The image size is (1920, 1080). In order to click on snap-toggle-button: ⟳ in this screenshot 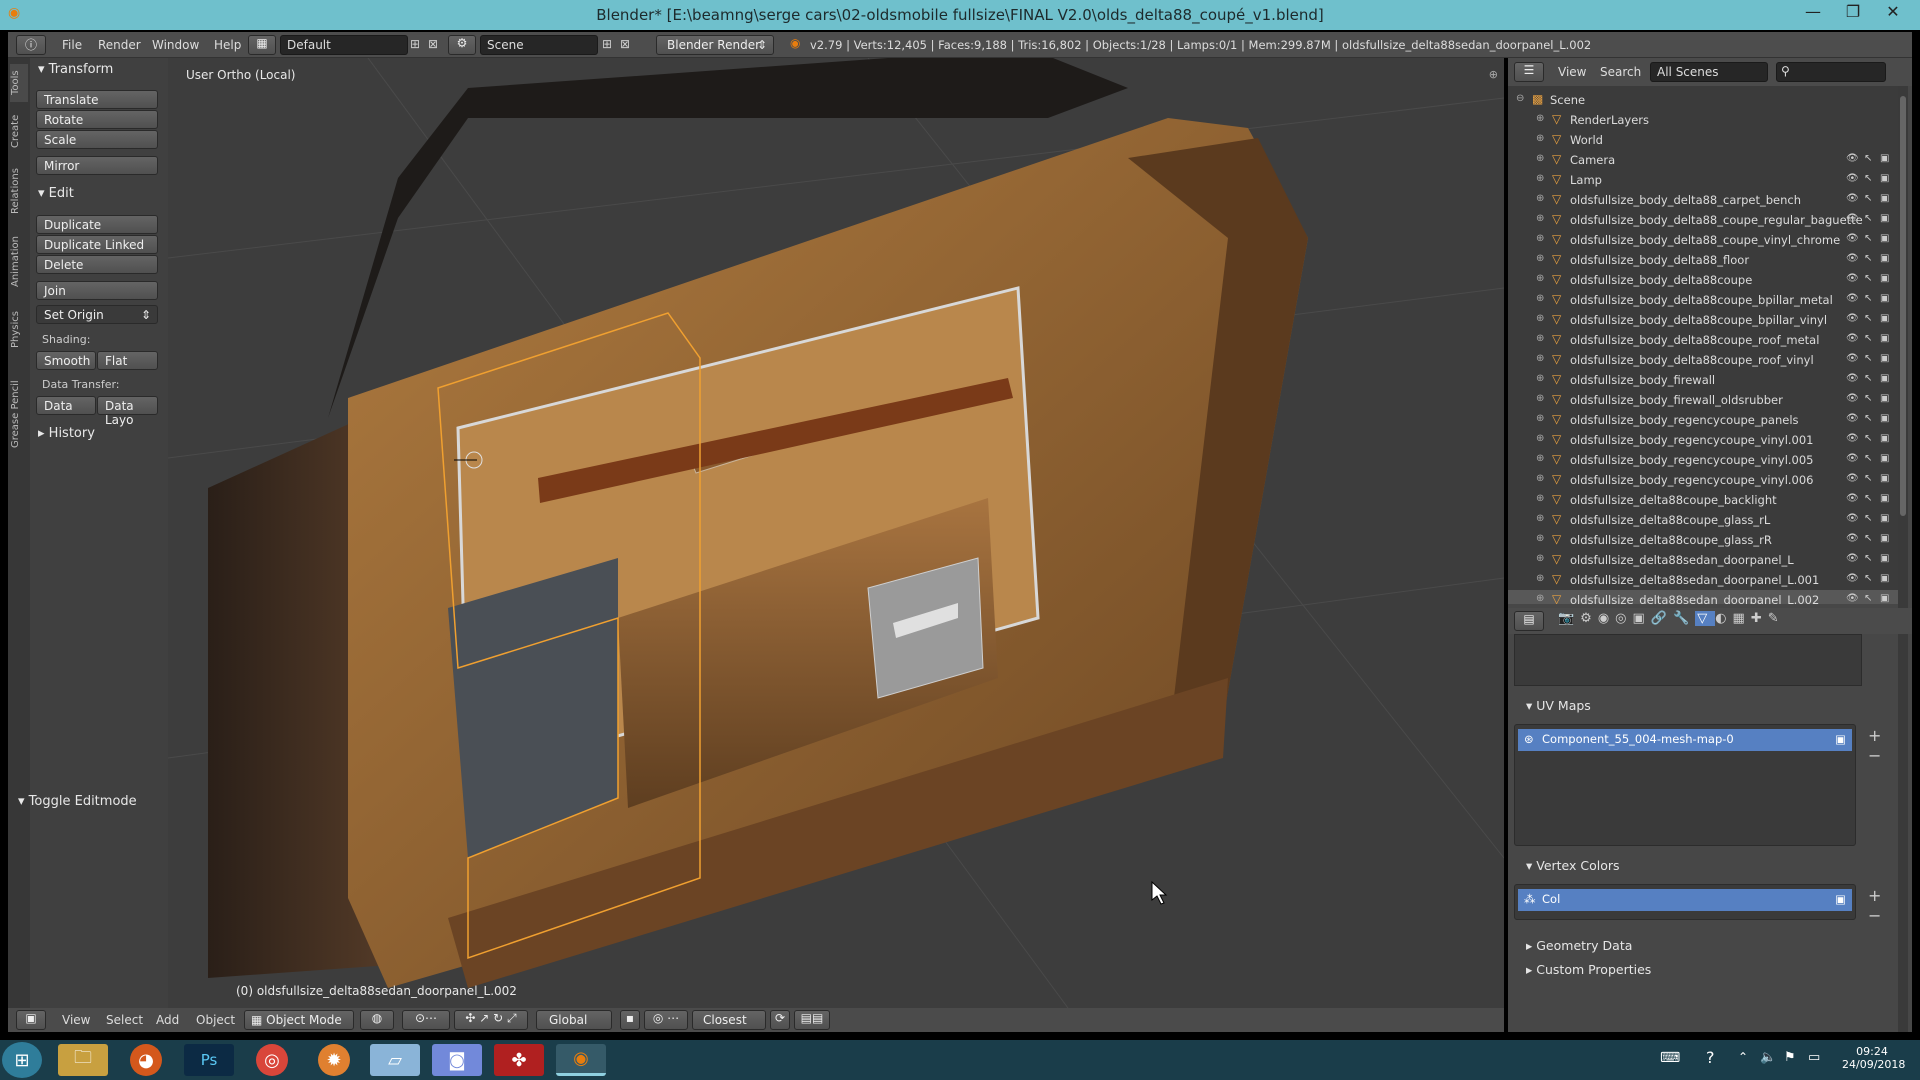, I will do `click(780, 1020)`.